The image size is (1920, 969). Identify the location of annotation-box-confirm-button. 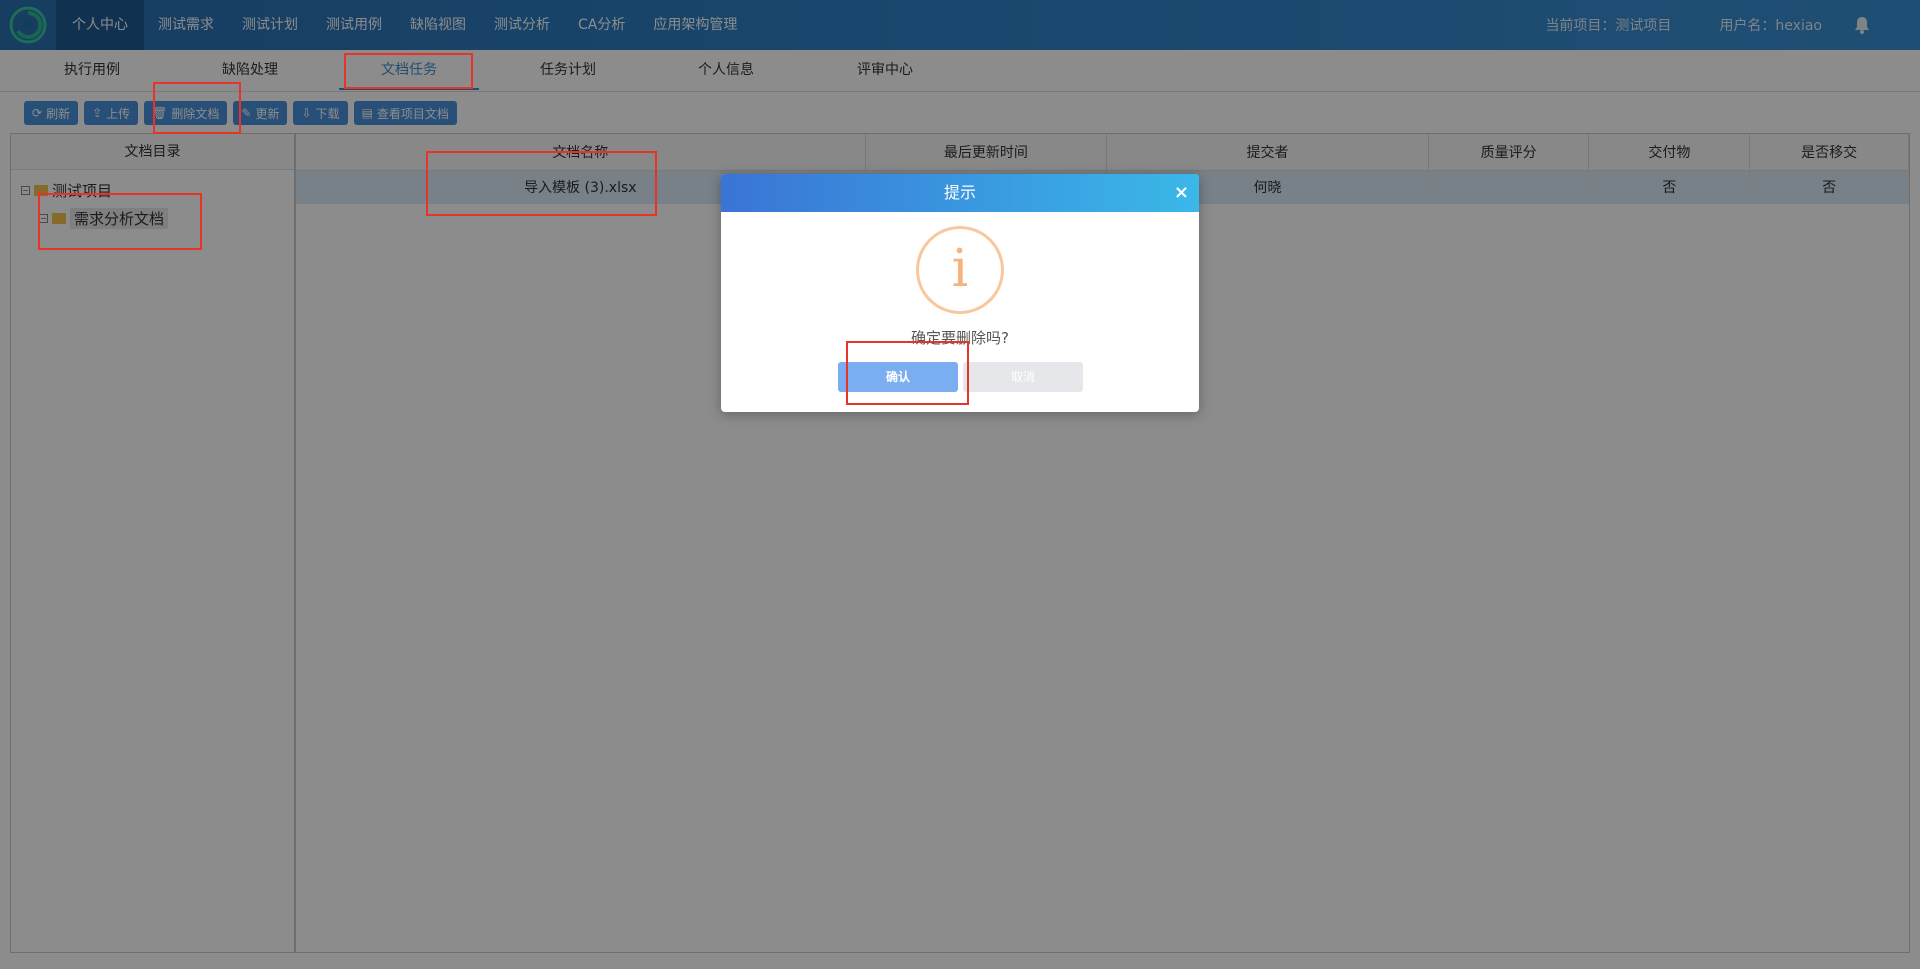
(907, 373).